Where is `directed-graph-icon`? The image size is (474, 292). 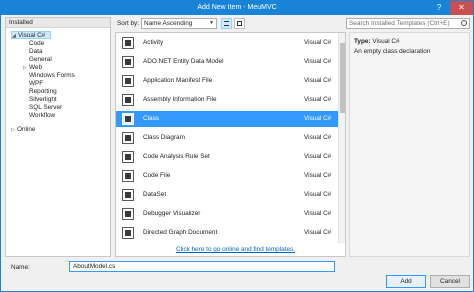
directed-graph-icon is located at coordinates (128, 233).